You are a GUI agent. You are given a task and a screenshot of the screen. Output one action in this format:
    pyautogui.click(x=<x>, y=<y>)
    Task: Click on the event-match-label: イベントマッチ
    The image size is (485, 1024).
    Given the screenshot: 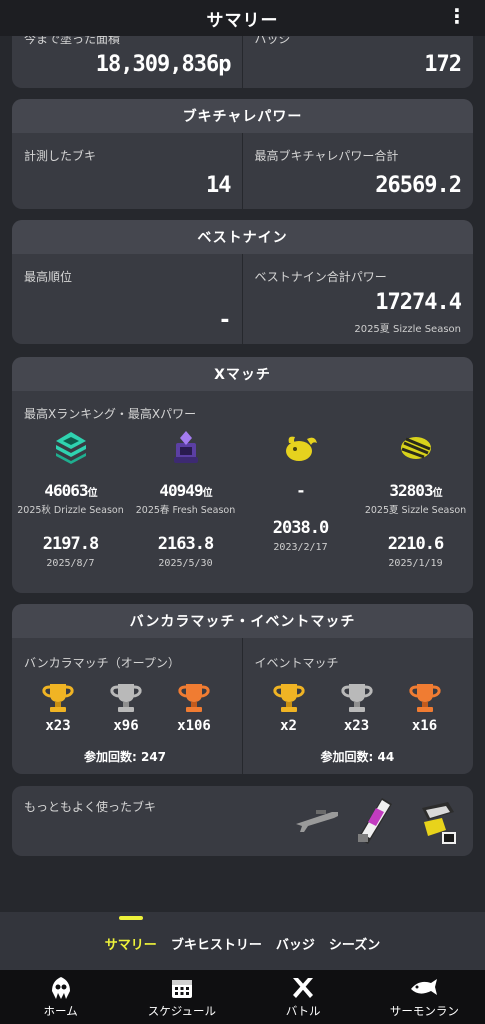 What is the action you would take?
    pyautogui.click(x=296, y=663)
    